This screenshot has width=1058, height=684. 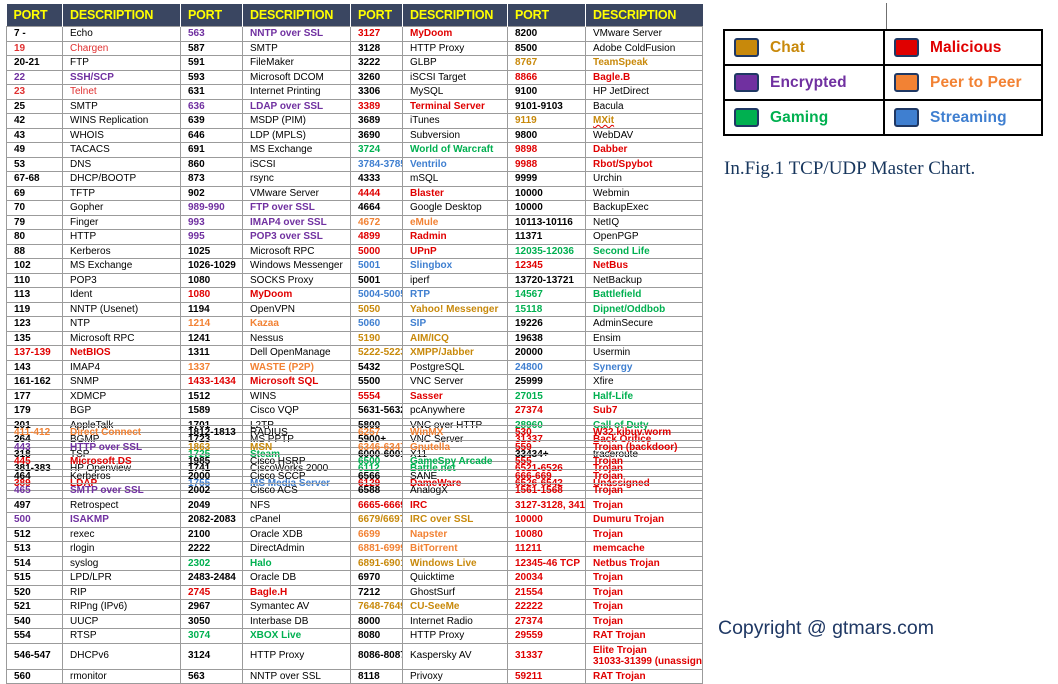 I want to click on description-cell: HTTP over SSL, so click(x=121, y=447).